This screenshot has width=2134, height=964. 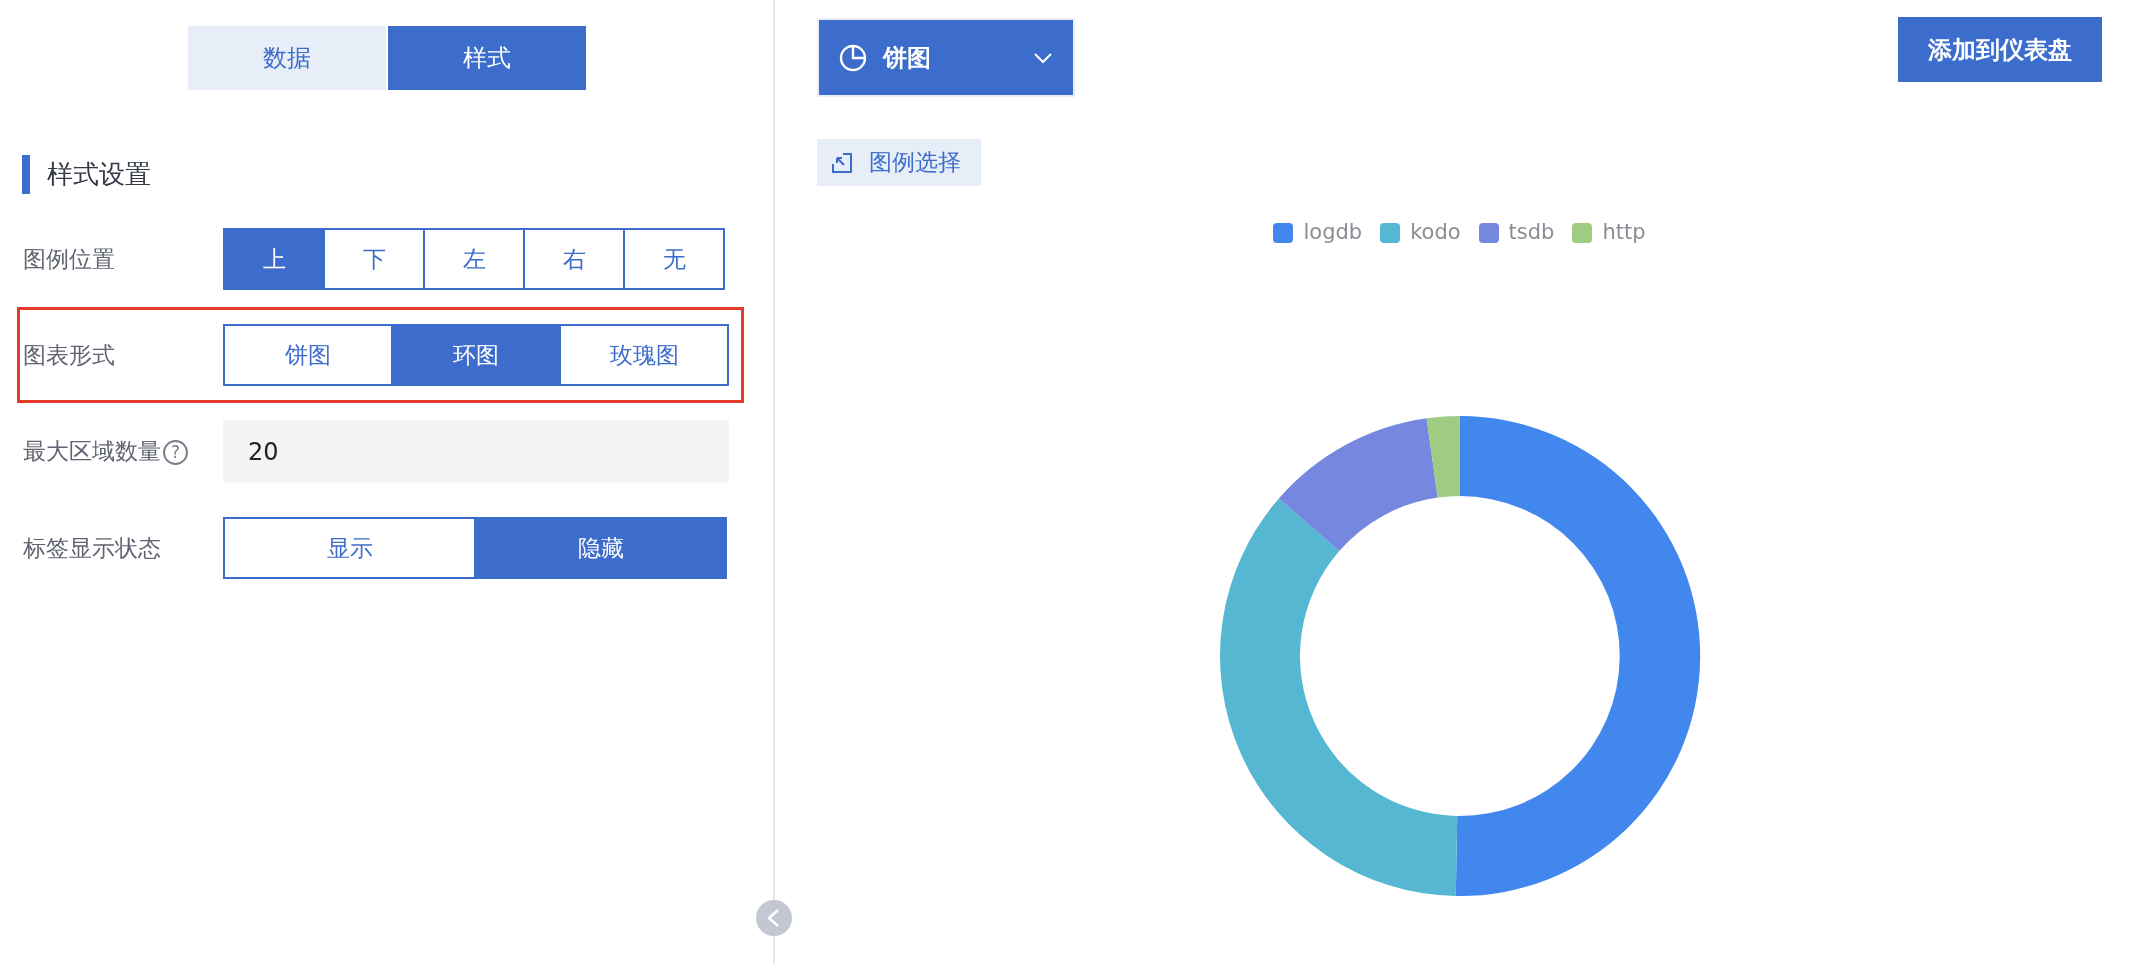 I want to click on option-button: 左, so click(x=474, y=259).